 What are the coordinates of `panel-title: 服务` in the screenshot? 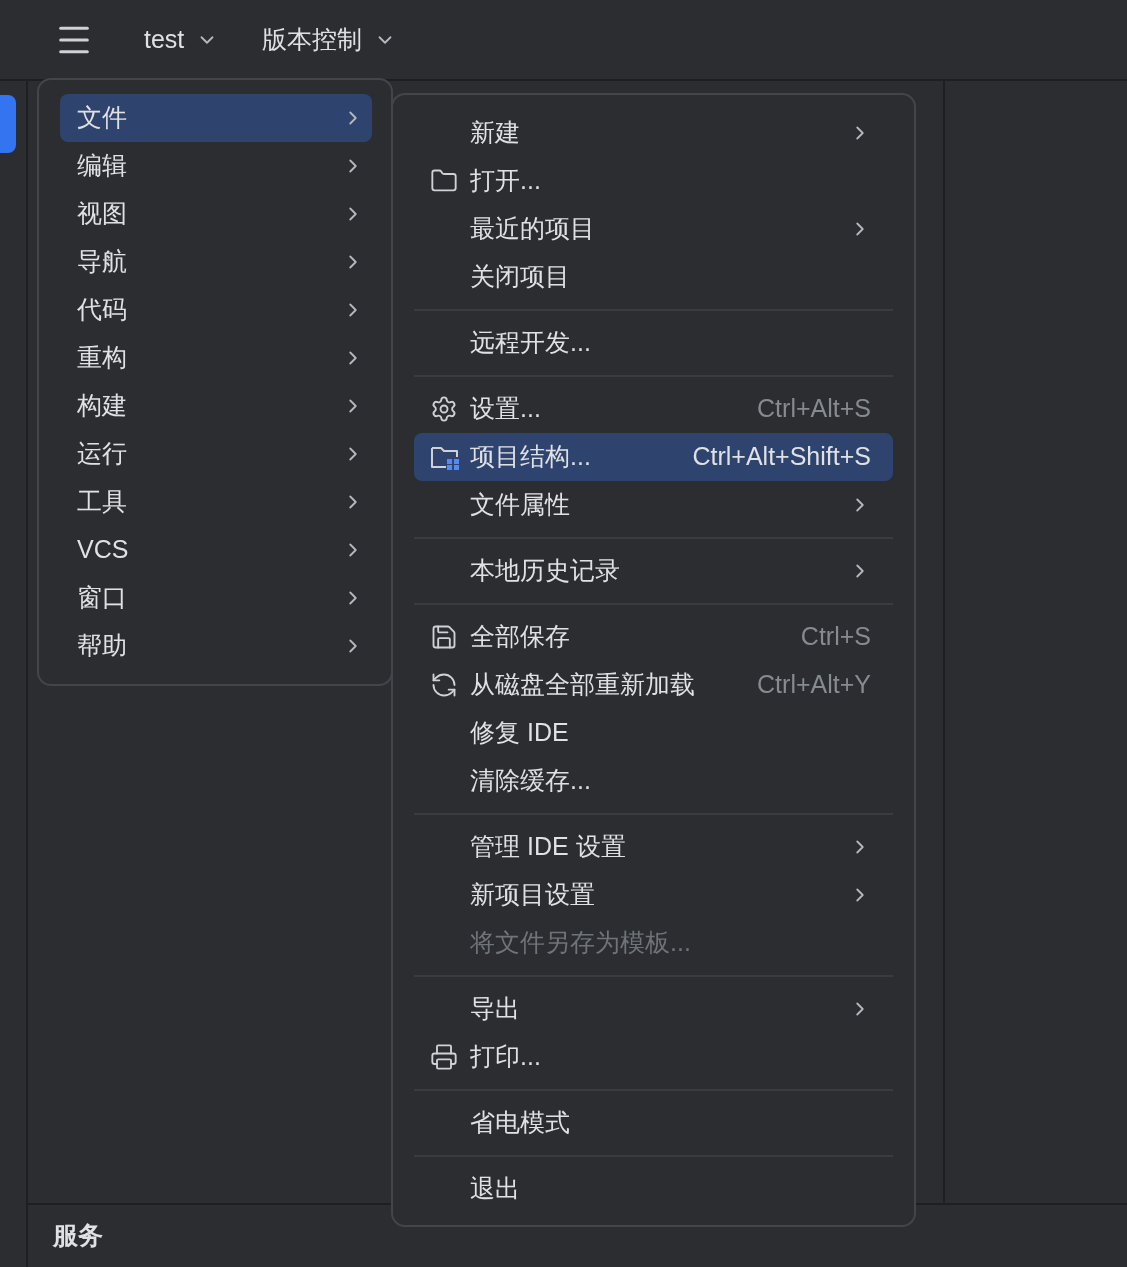 It's located at (78, 1236).